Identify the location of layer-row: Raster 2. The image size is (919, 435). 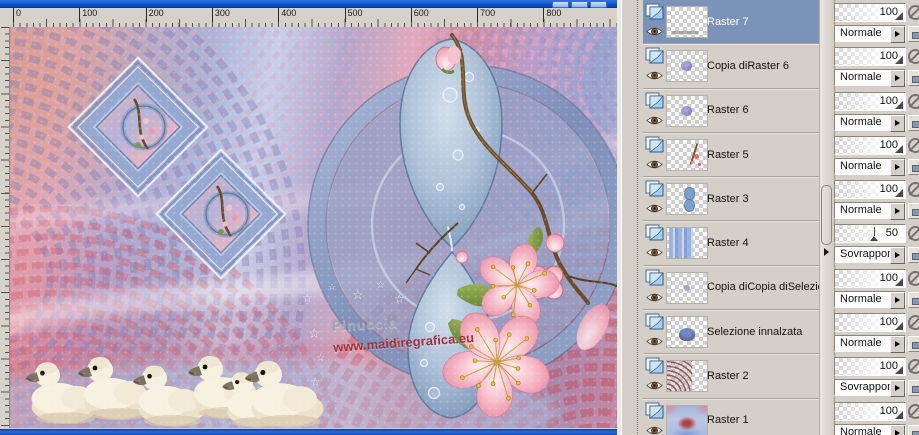
(731, 375).